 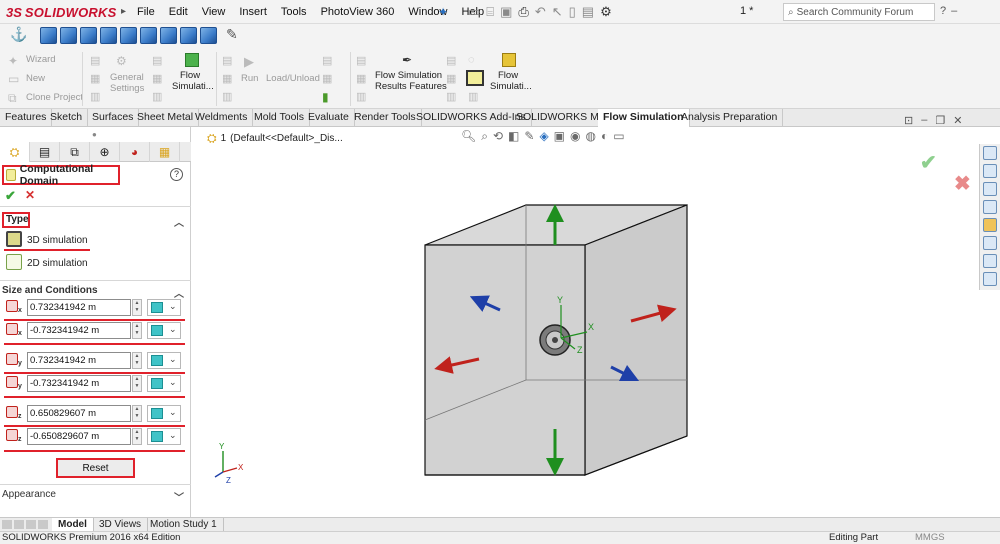 What do you see at coordinates (127, 77) in the screenshot?
I see `general-settings-line1: General` at bounding box center [127, 77].